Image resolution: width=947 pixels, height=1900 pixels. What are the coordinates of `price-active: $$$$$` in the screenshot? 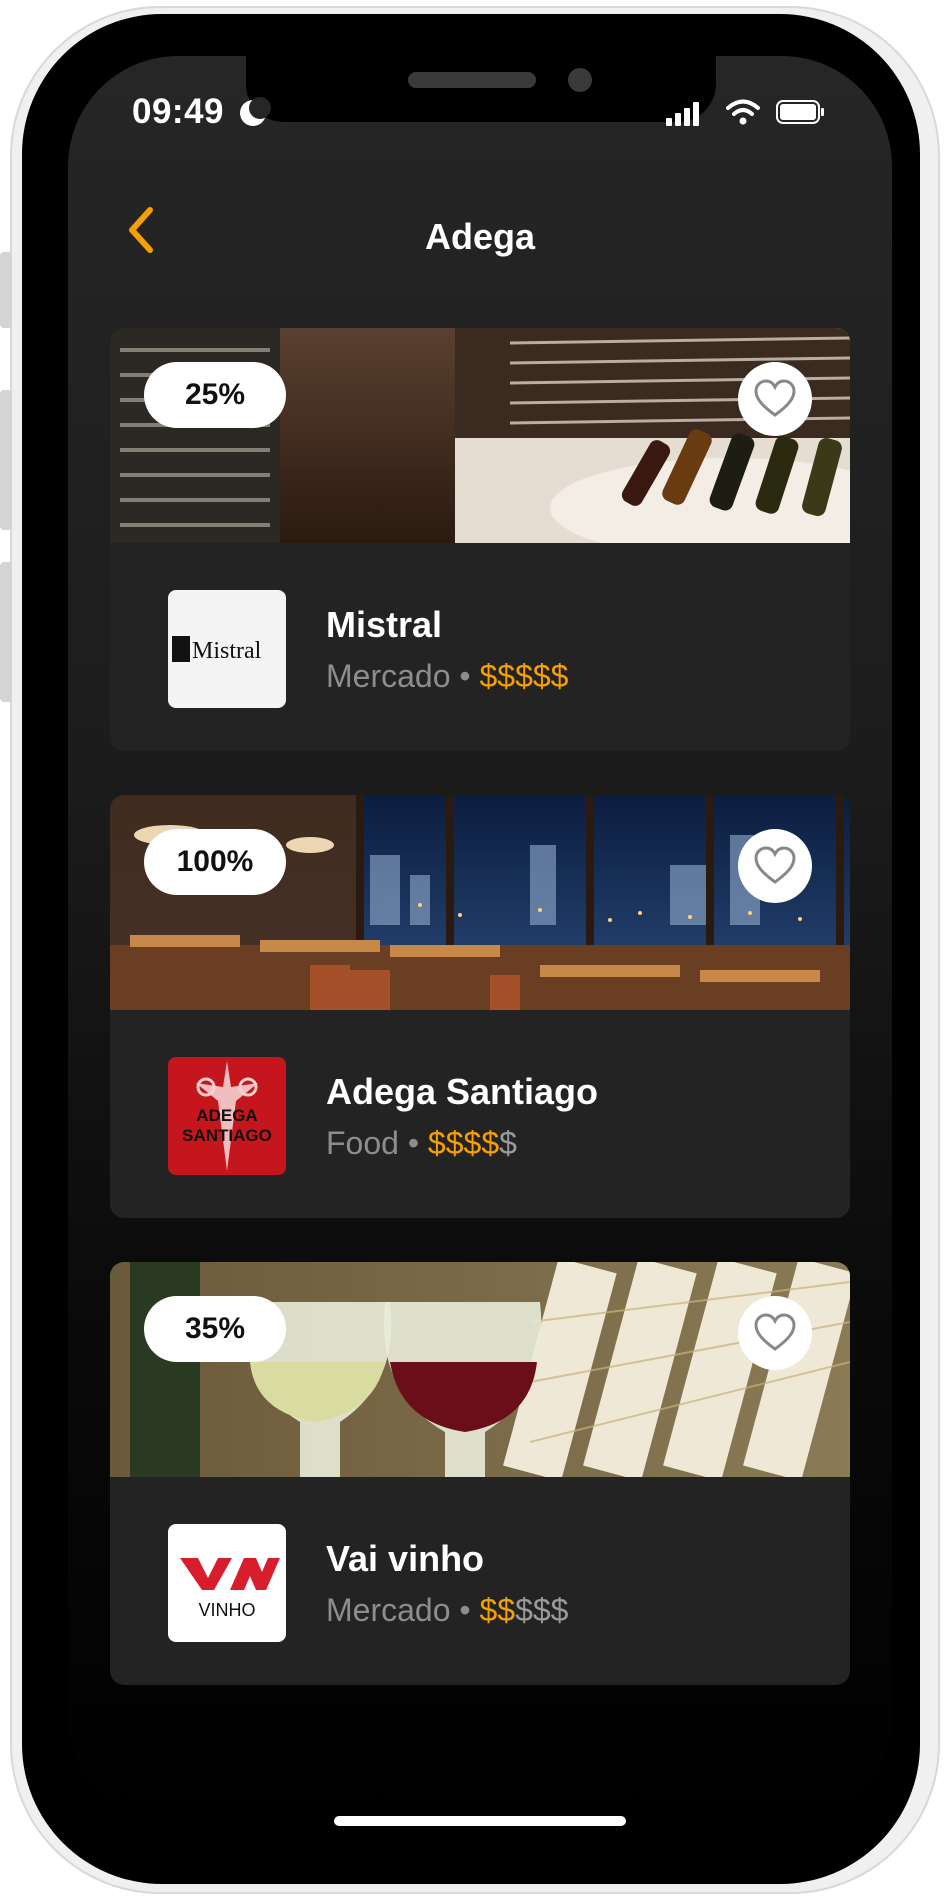 It's located at (524, 676).